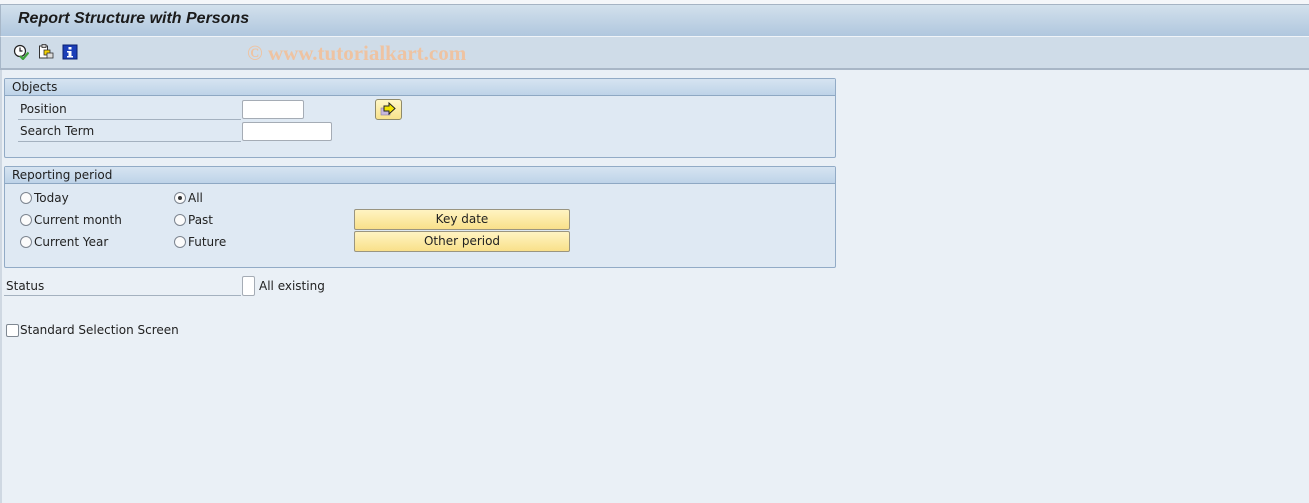  What do you see at coordinates (99, 330) in the screenshot?
I see `standard-selection-label: Standard Selection Screen` at bounding box center [99, 330].